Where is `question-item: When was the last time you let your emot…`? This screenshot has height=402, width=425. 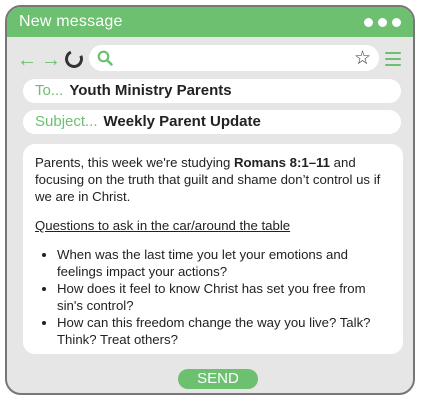 question-item: When was the last time you let your emot… is located at coordinates (224, 263).